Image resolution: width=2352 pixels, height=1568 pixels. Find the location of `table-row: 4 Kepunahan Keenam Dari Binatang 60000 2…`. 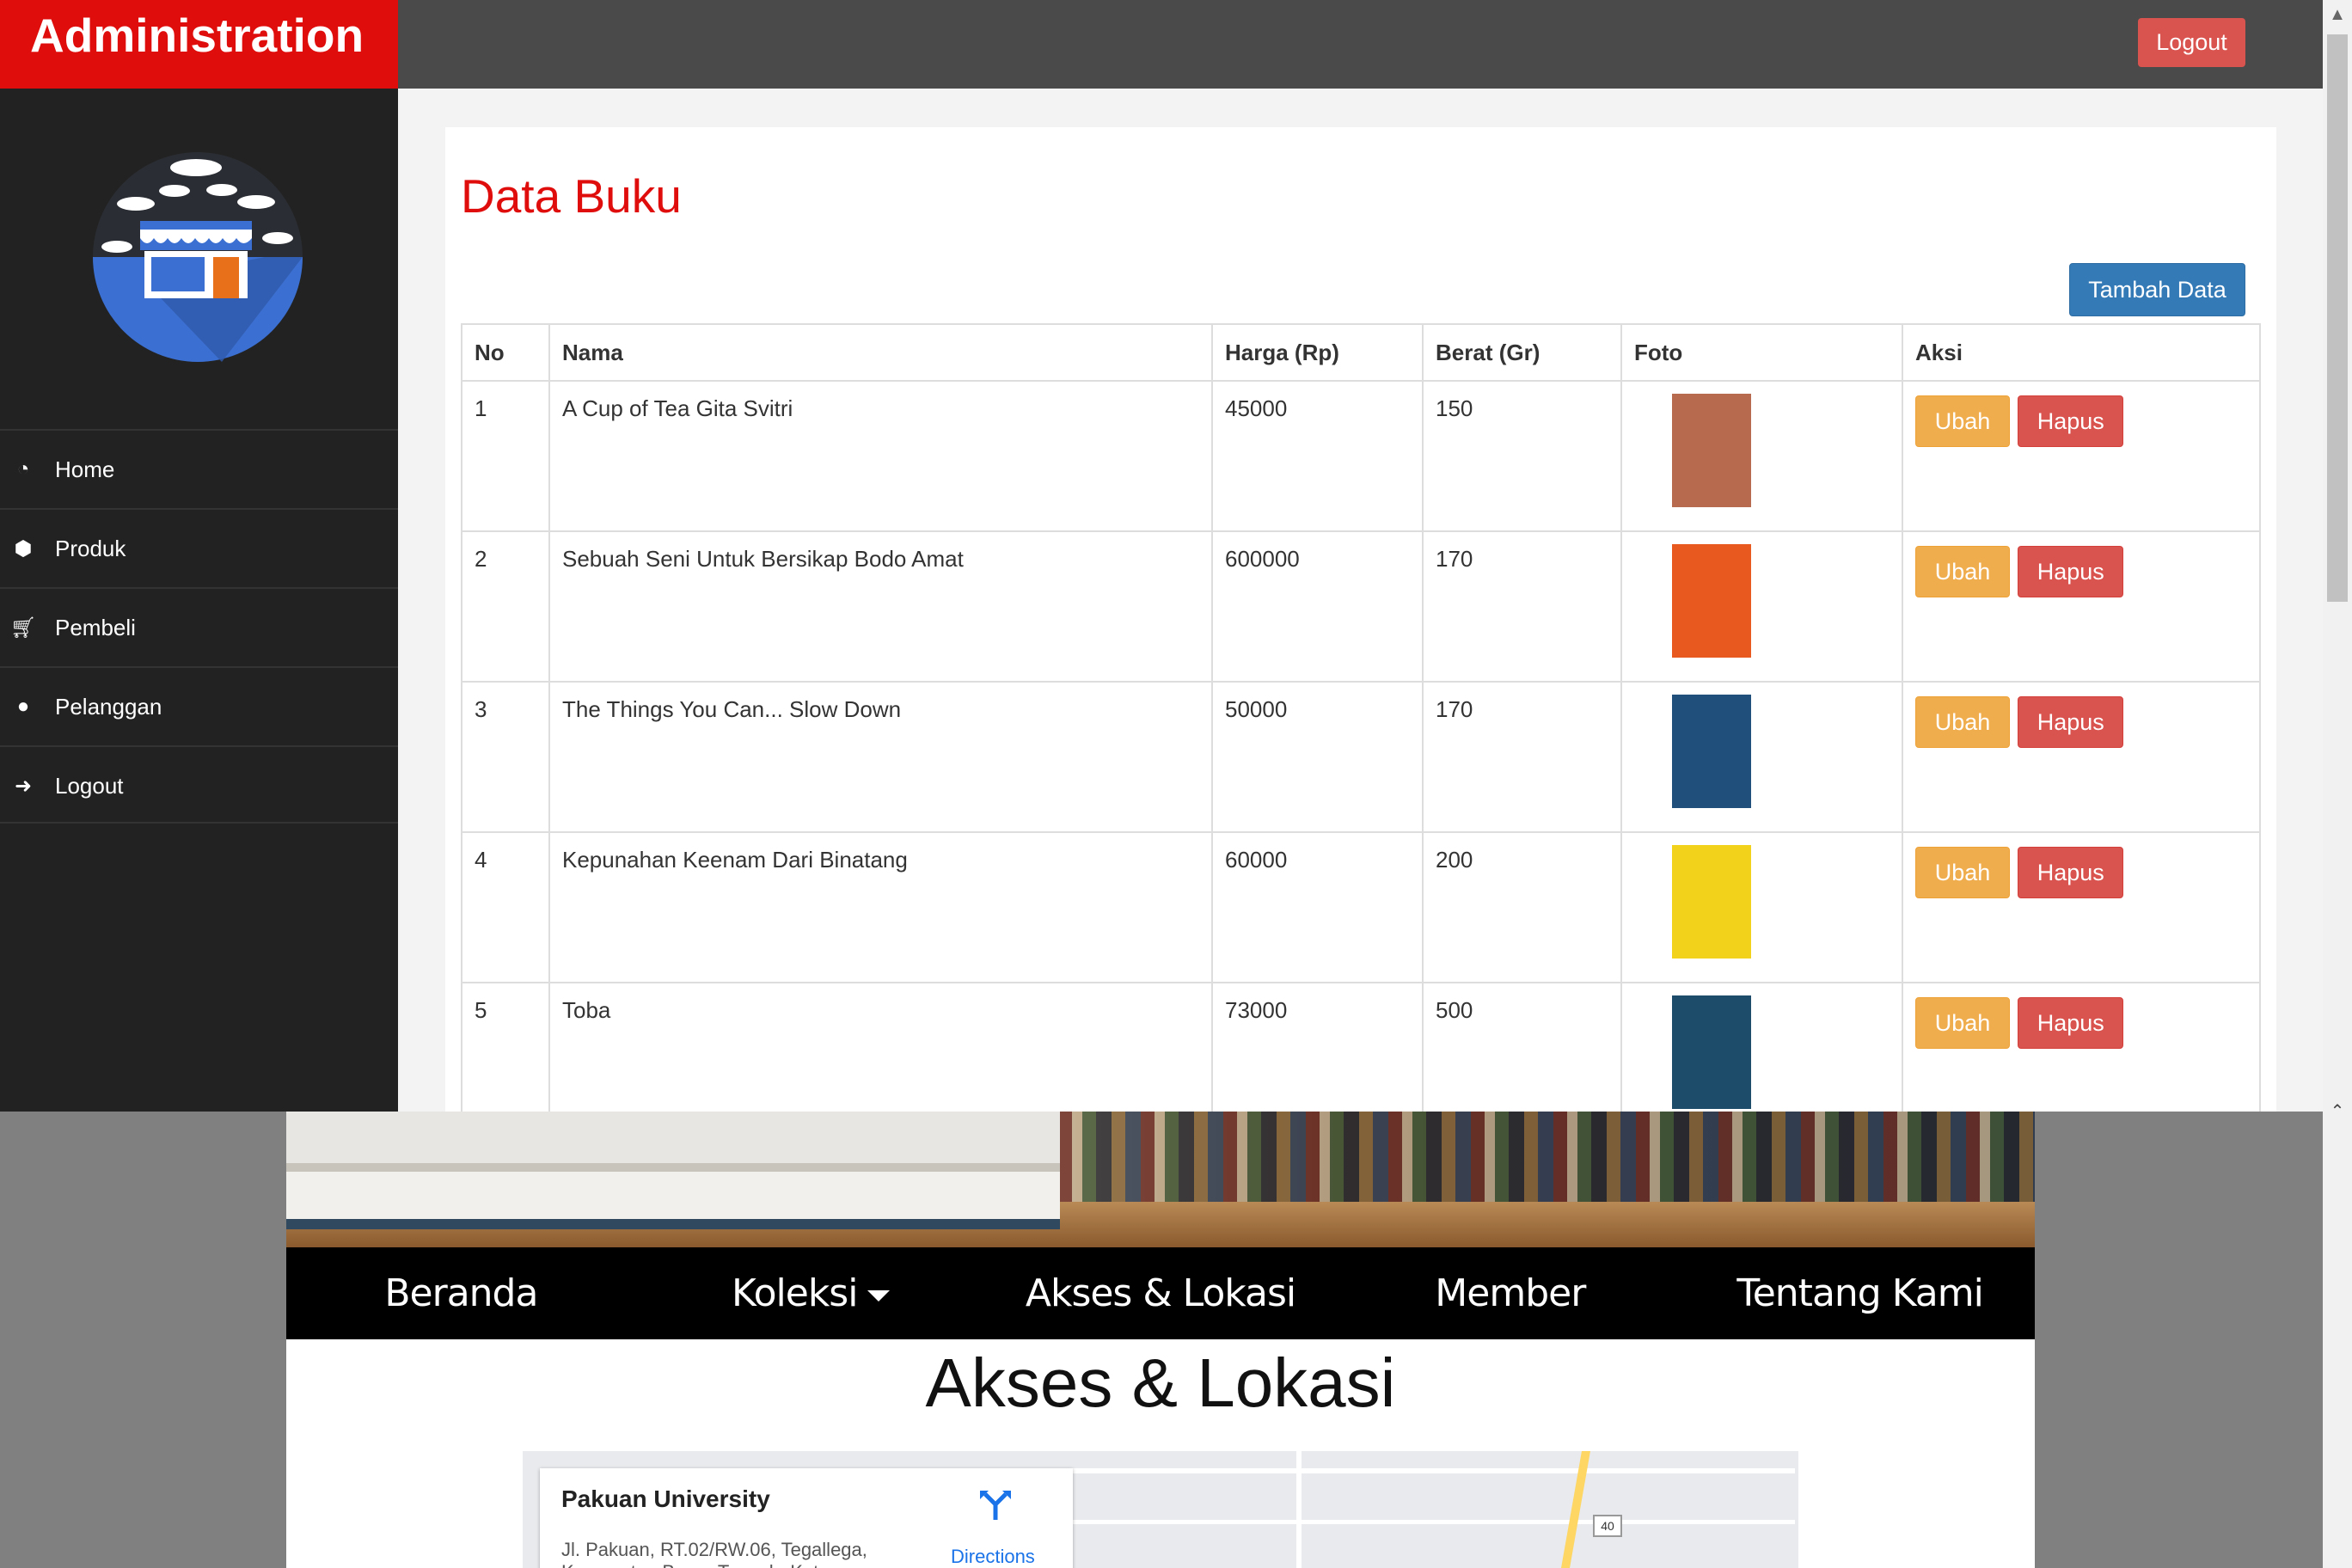

table-row: 4 Kepunahan Keenam Dari Binatang 60000 2… is located at coordinates (1361, 907).